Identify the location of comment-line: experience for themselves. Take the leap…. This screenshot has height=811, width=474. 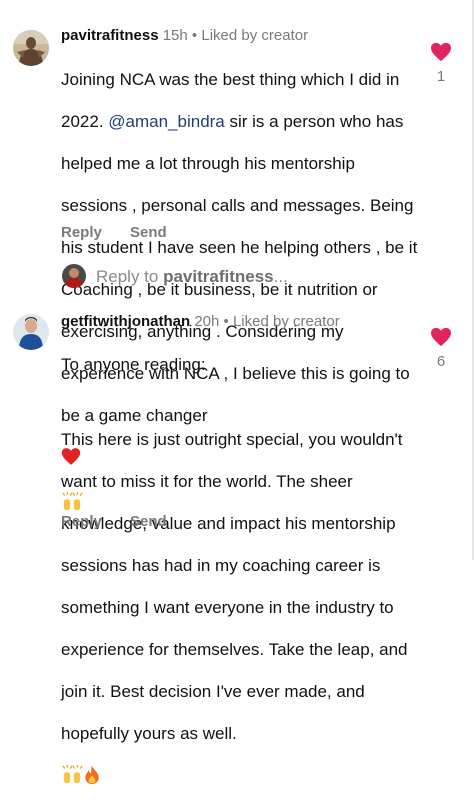
(234, 649).